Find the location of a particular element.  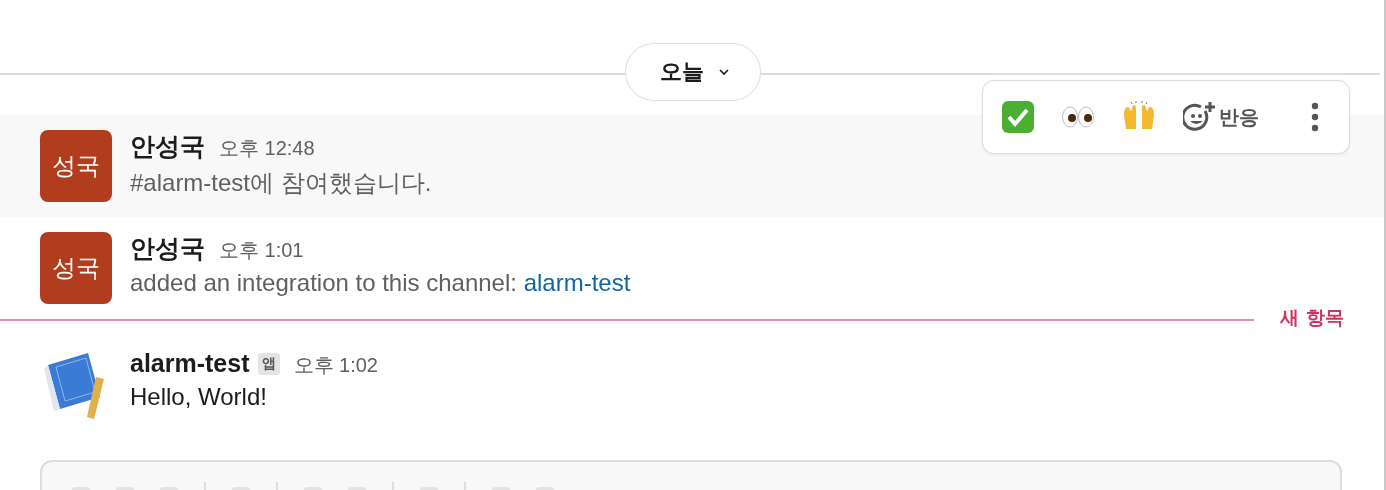

check-mark-icon is located at coordinates (1018, 117).